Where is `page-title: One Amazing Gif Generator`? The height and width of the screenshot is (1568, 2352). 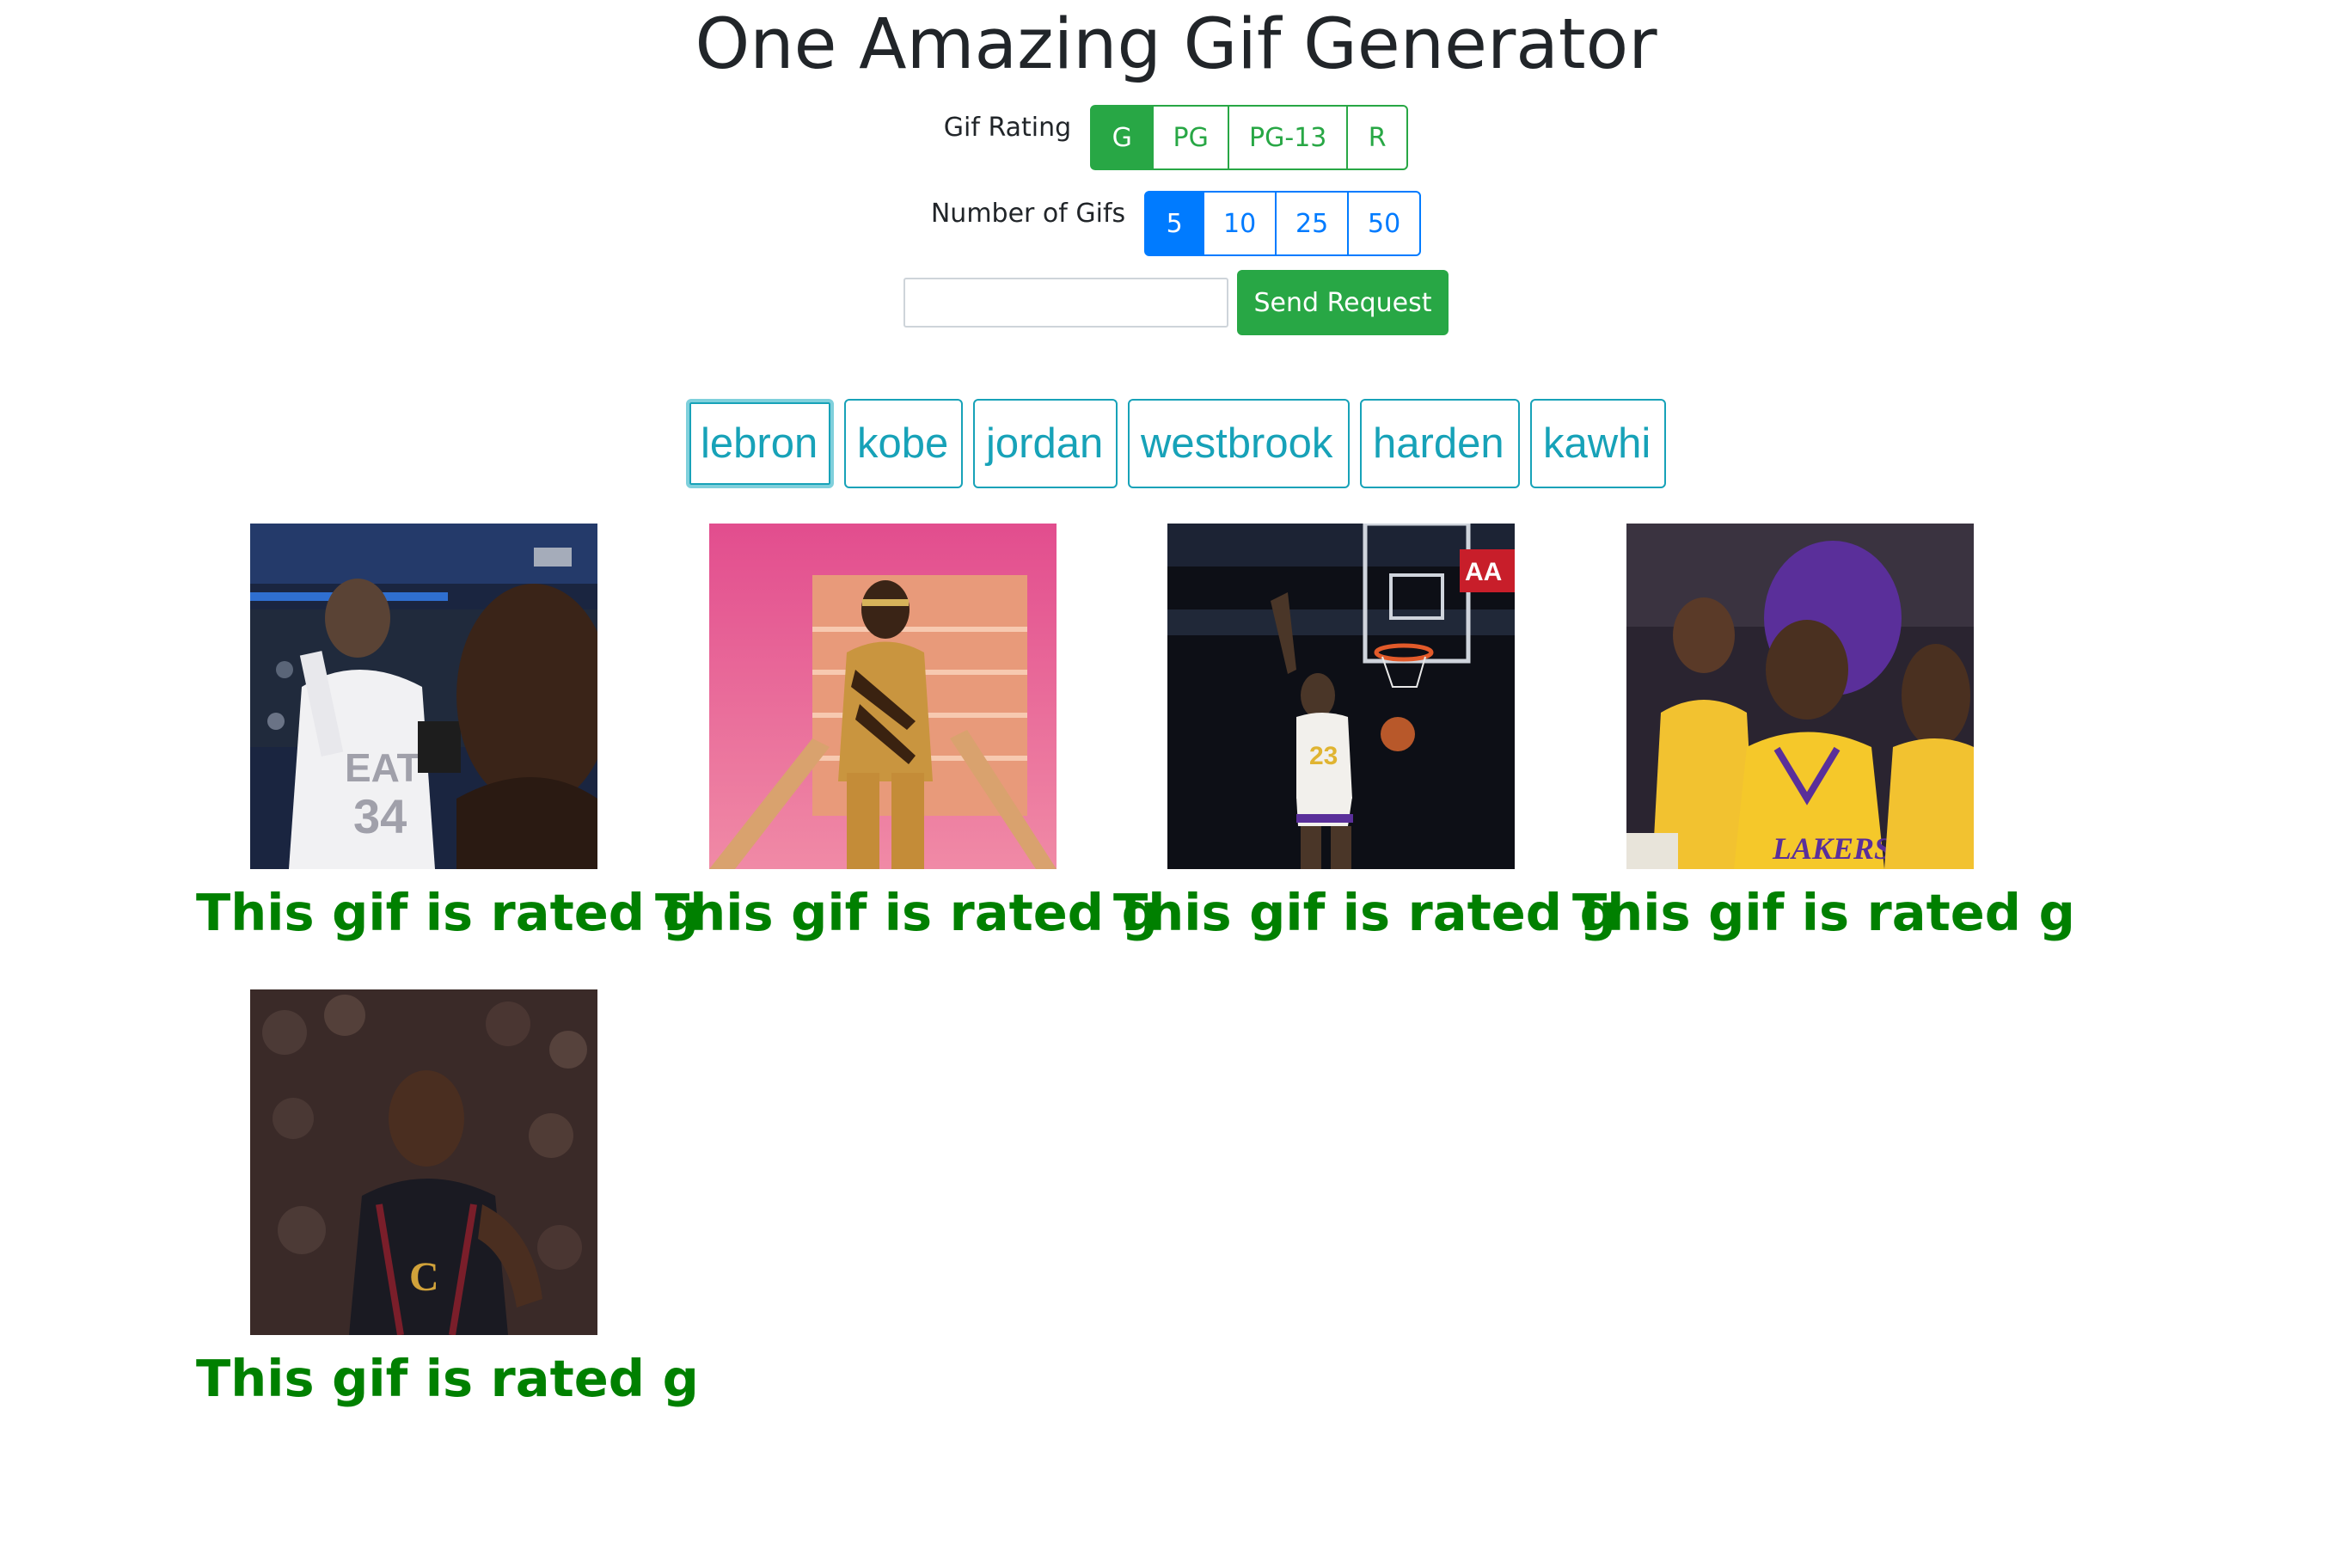
page-title: One Amazing Gif Generator is located at coordinates (1176, 44).